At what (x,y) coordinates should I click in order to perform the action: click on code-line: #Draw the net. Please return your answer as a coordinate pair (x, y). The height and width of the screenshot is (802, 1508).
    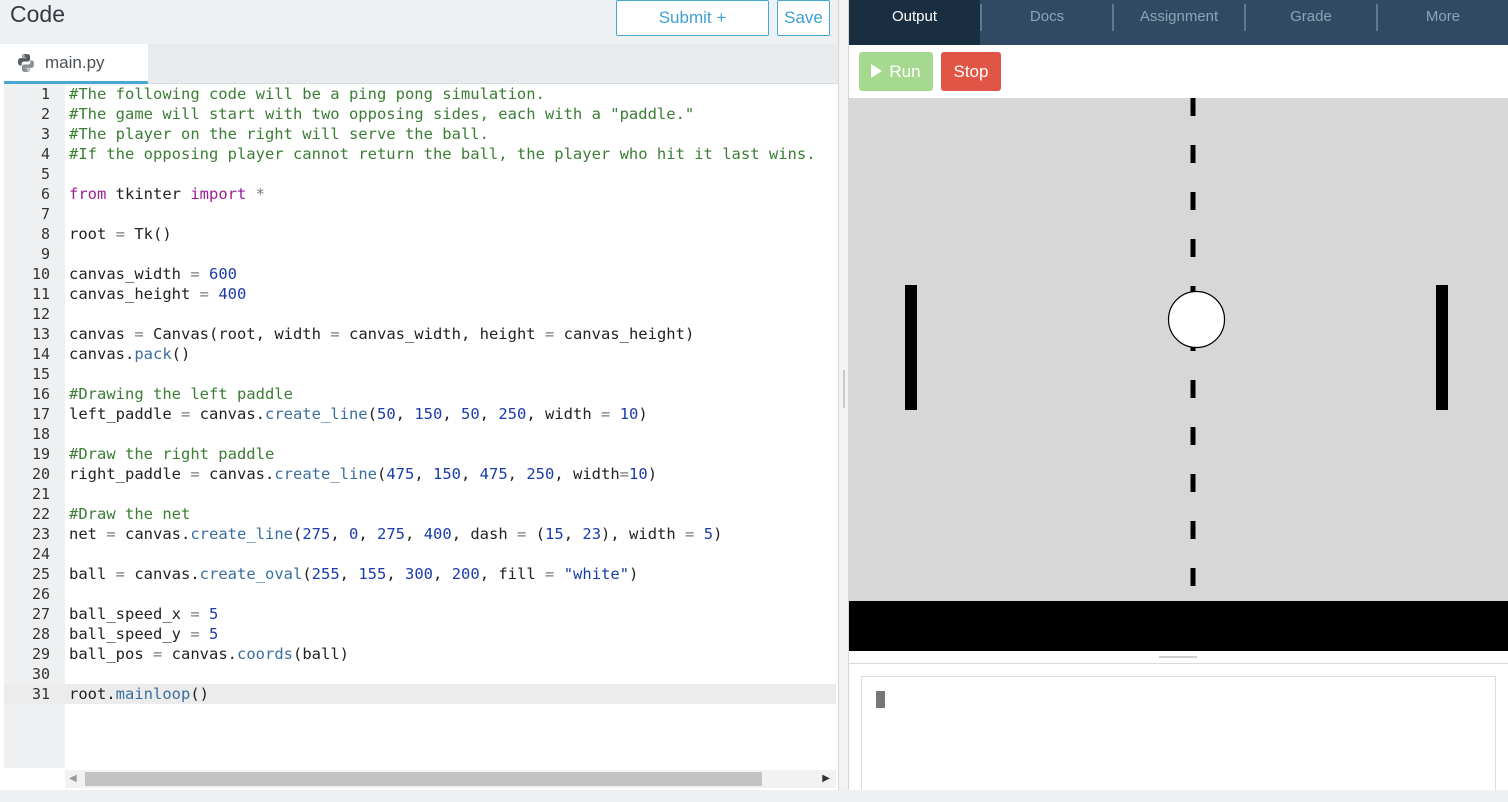
    Looking at the image, I should click on (442, 514).